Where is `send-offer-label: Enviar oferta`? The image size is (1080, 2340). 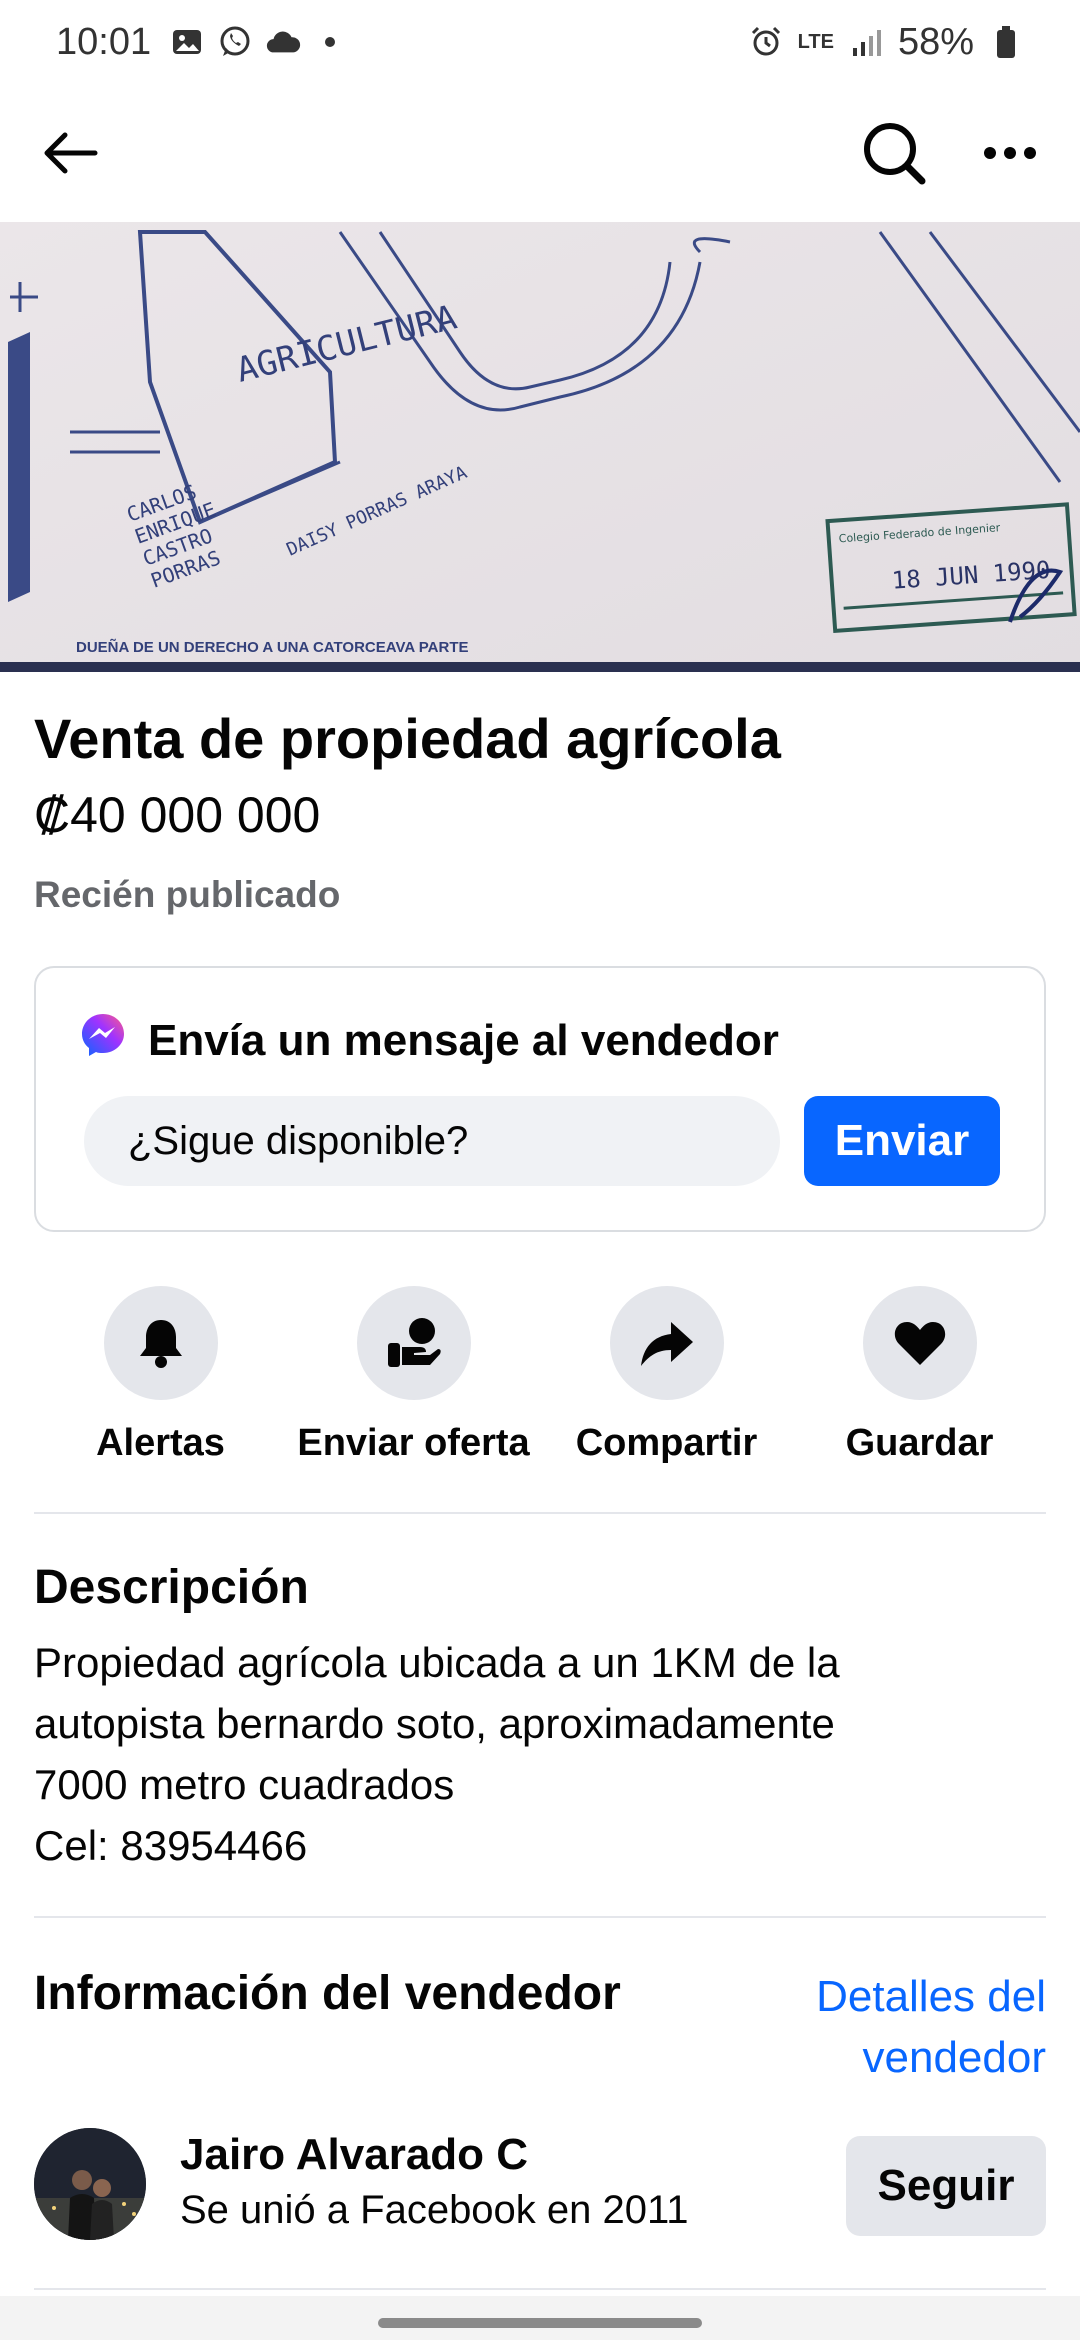
send-offer-label: Enviar oferta is located at coordinates (413, 1443).